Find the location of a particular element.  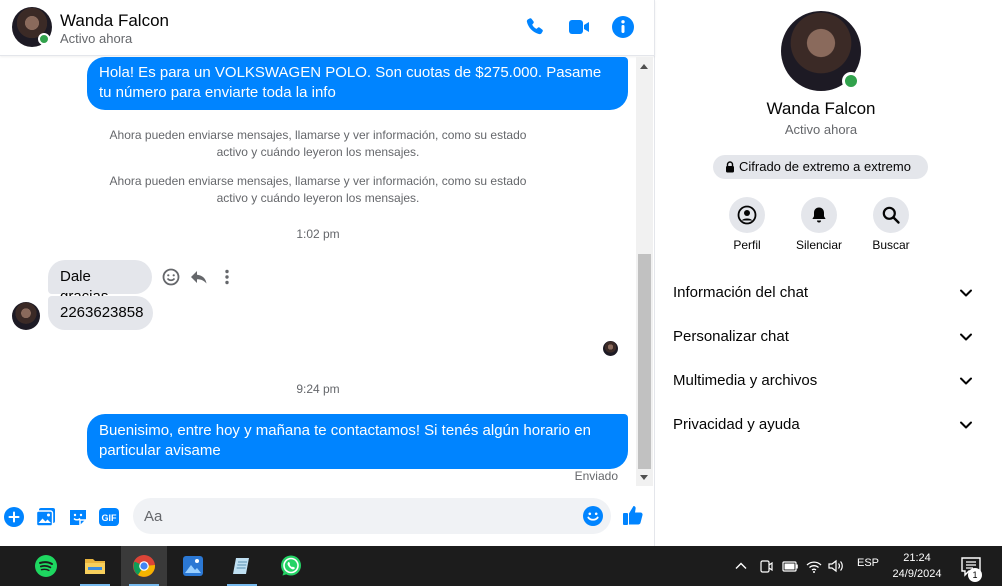

whatsapp-app is located at coordinates (291, 566).